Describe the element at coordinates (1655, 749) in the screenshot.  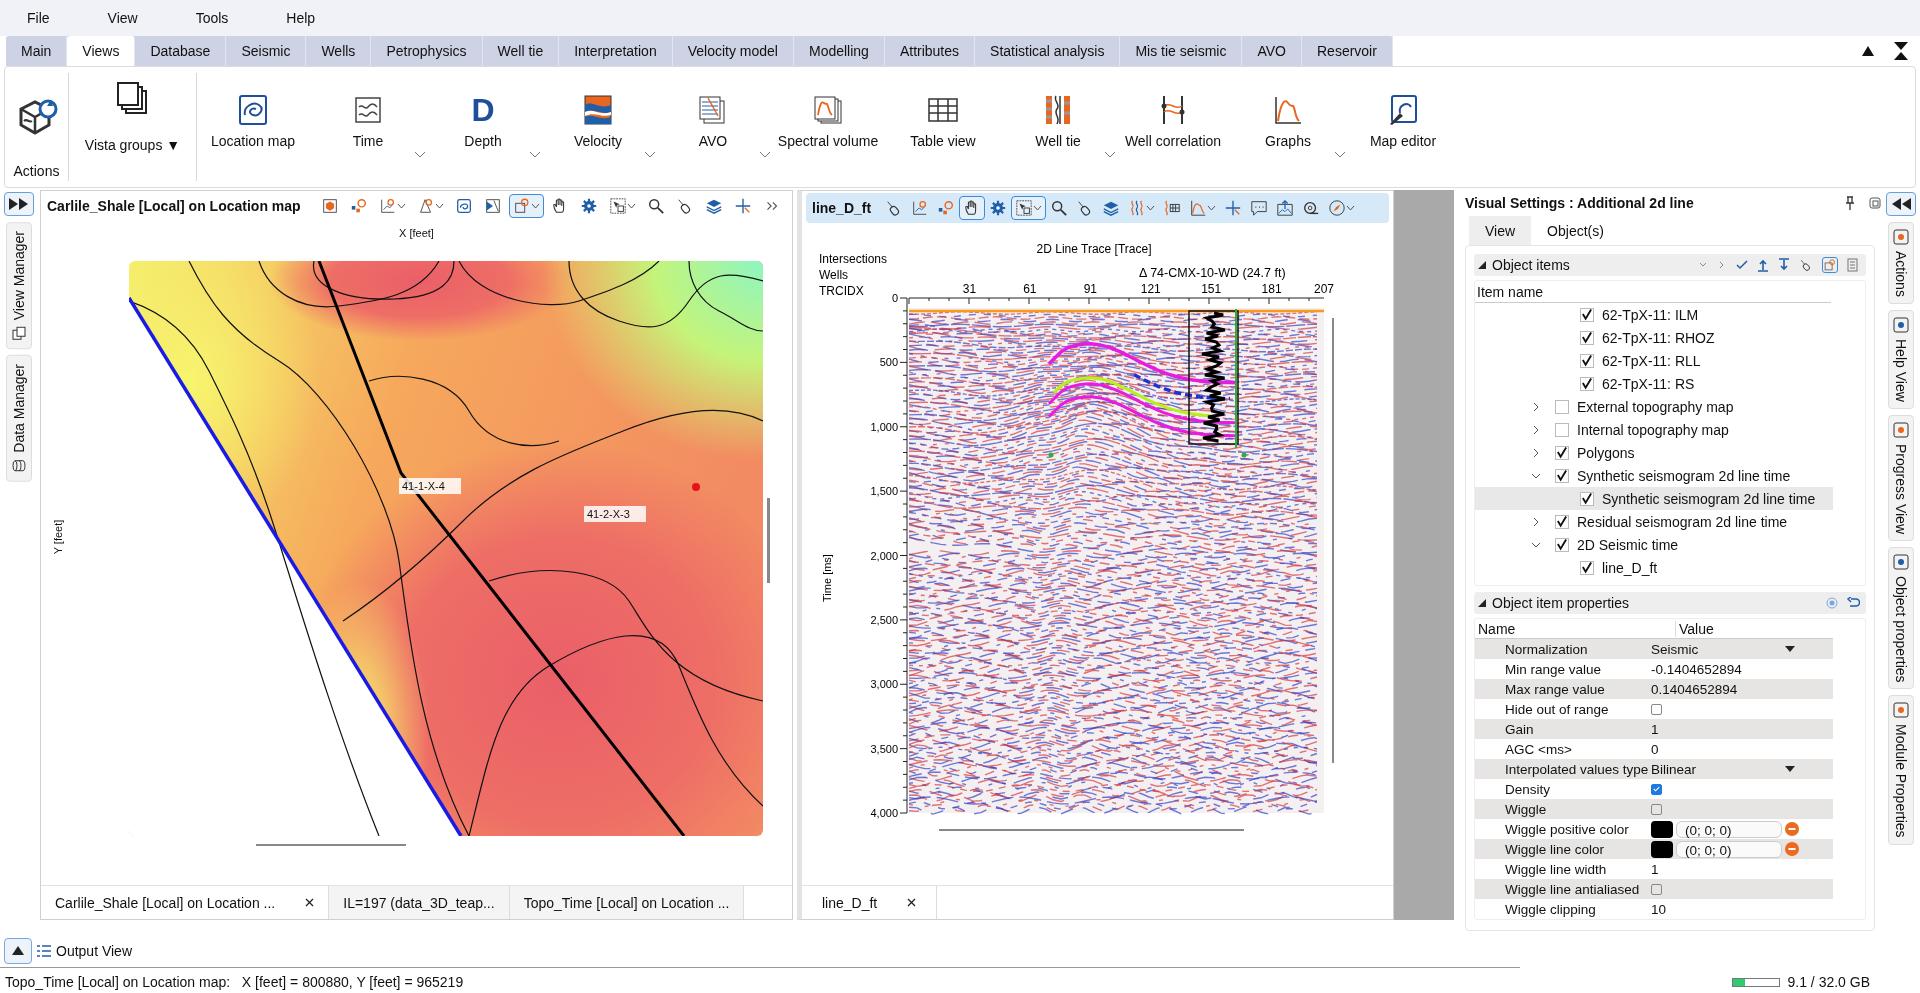
I see `property-value: 0` at that location.